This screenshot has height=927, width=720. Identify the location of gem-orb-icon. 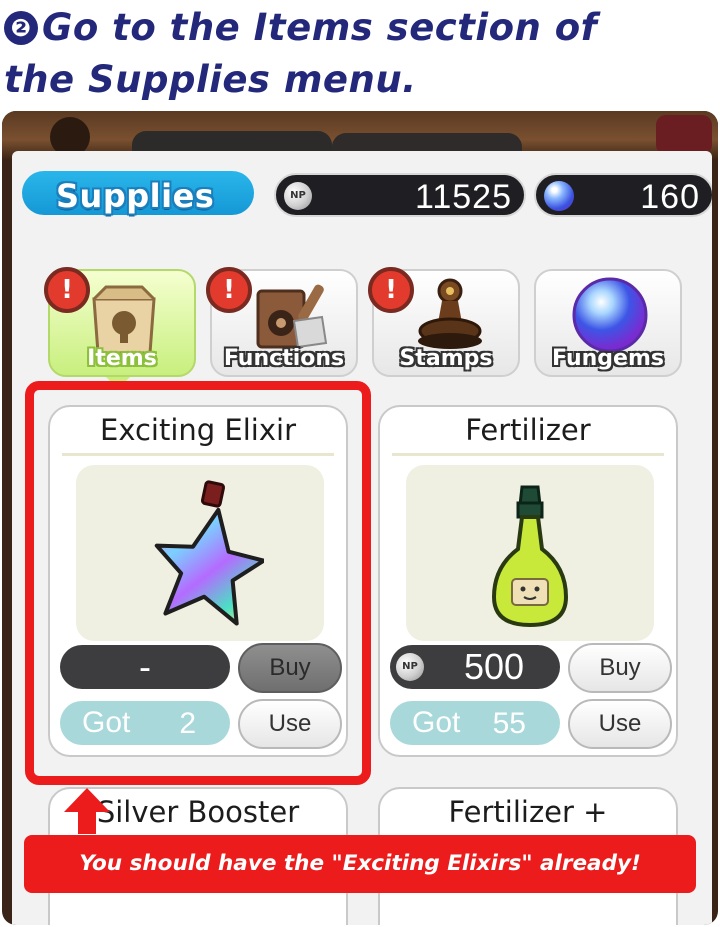
(559, 196).